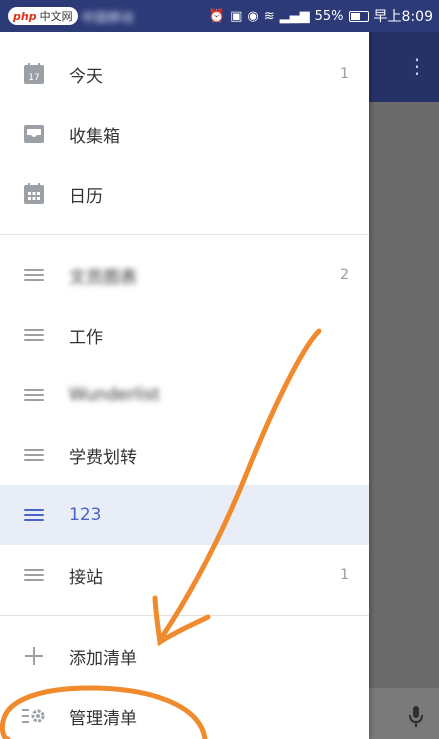 This screenshot has height=739, width=439. What do you see at coordinates (34, 194) in the screenshot?
I see `calendar-grid-icon` at bounding box center [34, 194].